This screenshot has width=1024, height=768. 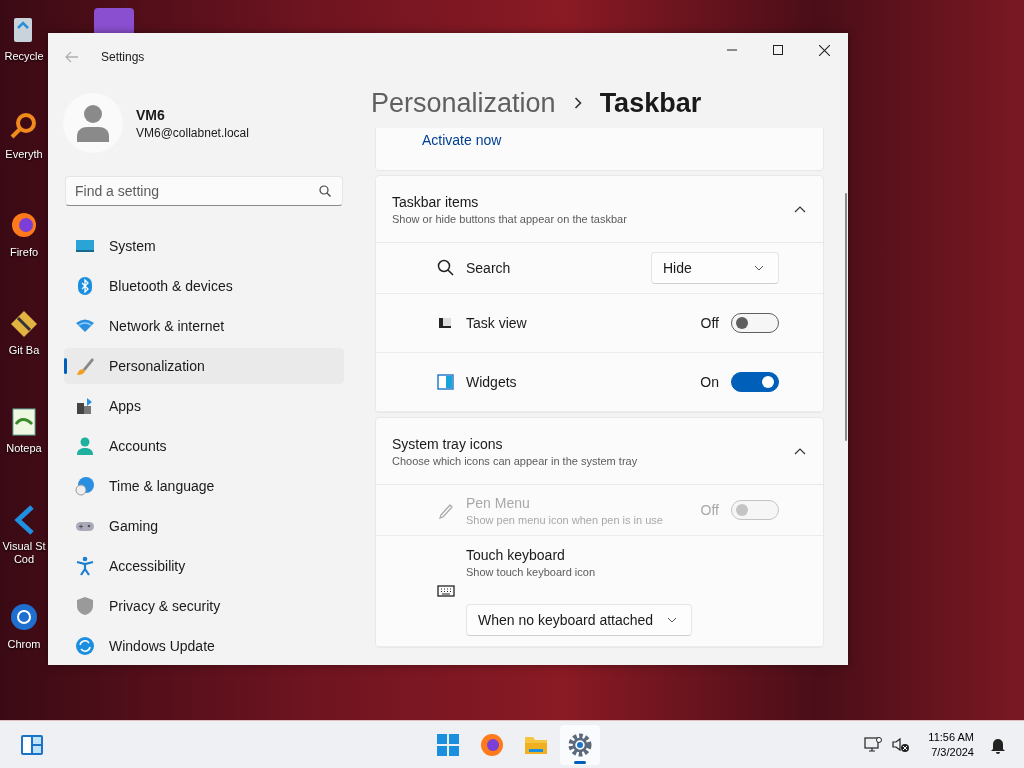 I want to click on window-title: Settings, so click(x=123, y=57).